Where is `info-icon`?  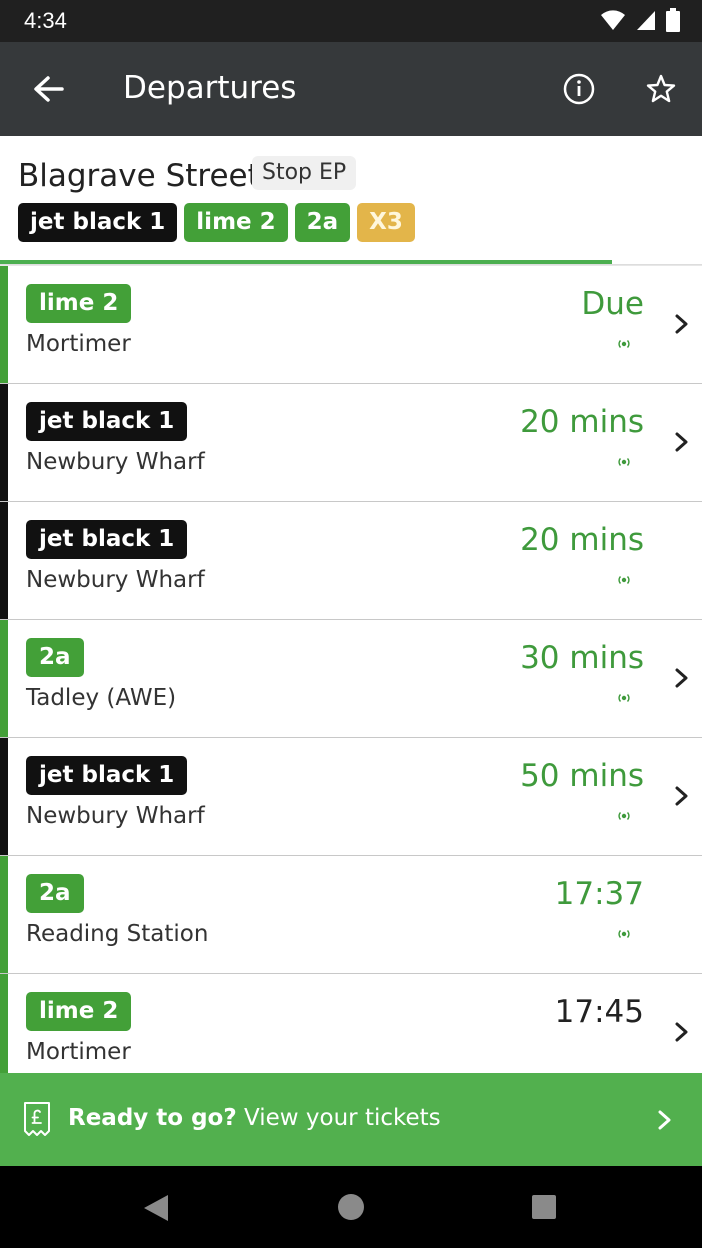
info-icon is located at coordinates (579, 89).